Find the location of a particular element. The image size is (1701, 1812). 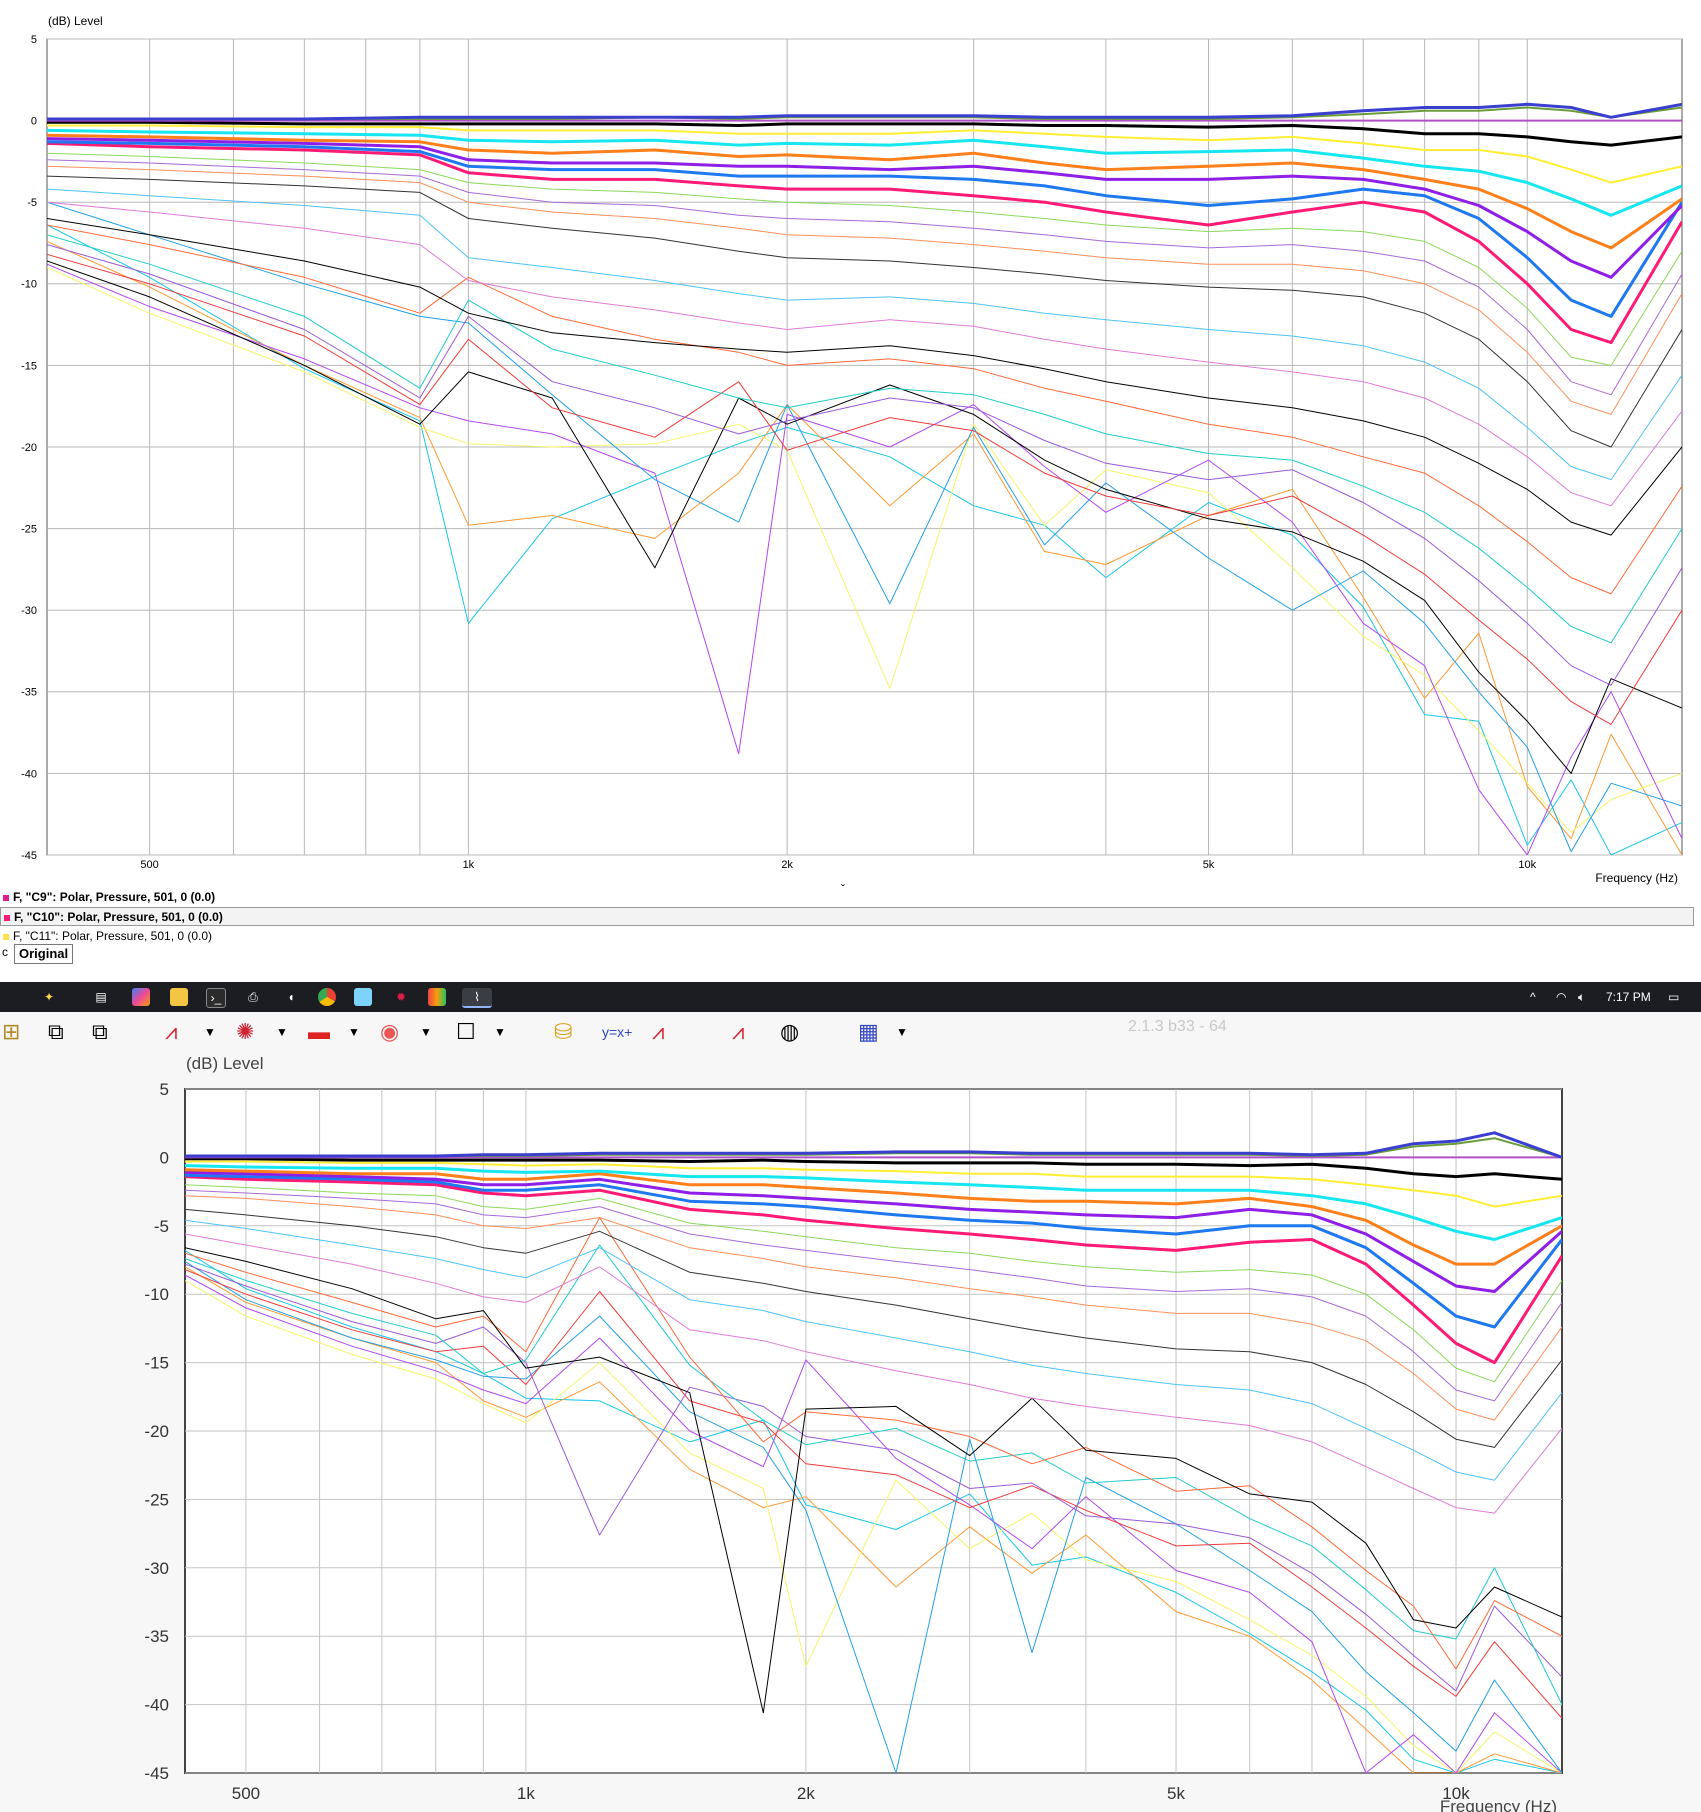

curve-list-item-c9: F, "C9": Polar, Pressure, 501, 0 (0.0) is located at coordinates (850, 897).